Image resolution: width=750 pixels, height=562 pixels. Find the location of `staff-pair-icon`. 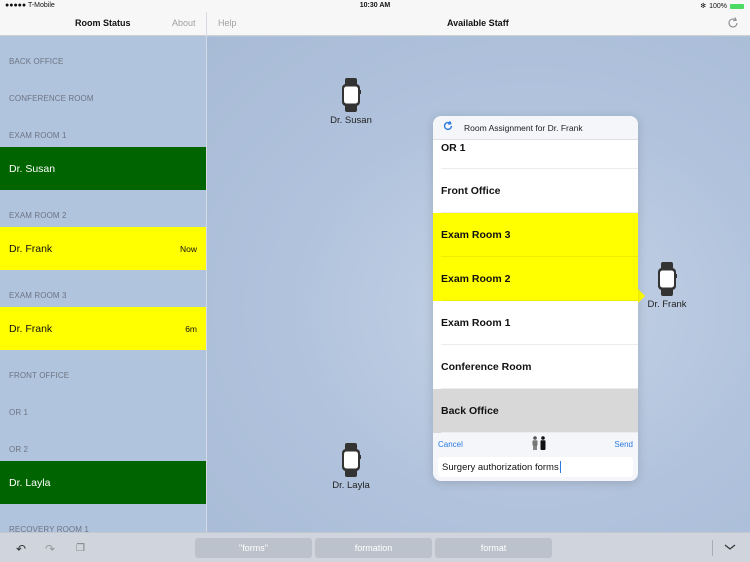

staff-pair-icon is located at coordinates (539, 444).